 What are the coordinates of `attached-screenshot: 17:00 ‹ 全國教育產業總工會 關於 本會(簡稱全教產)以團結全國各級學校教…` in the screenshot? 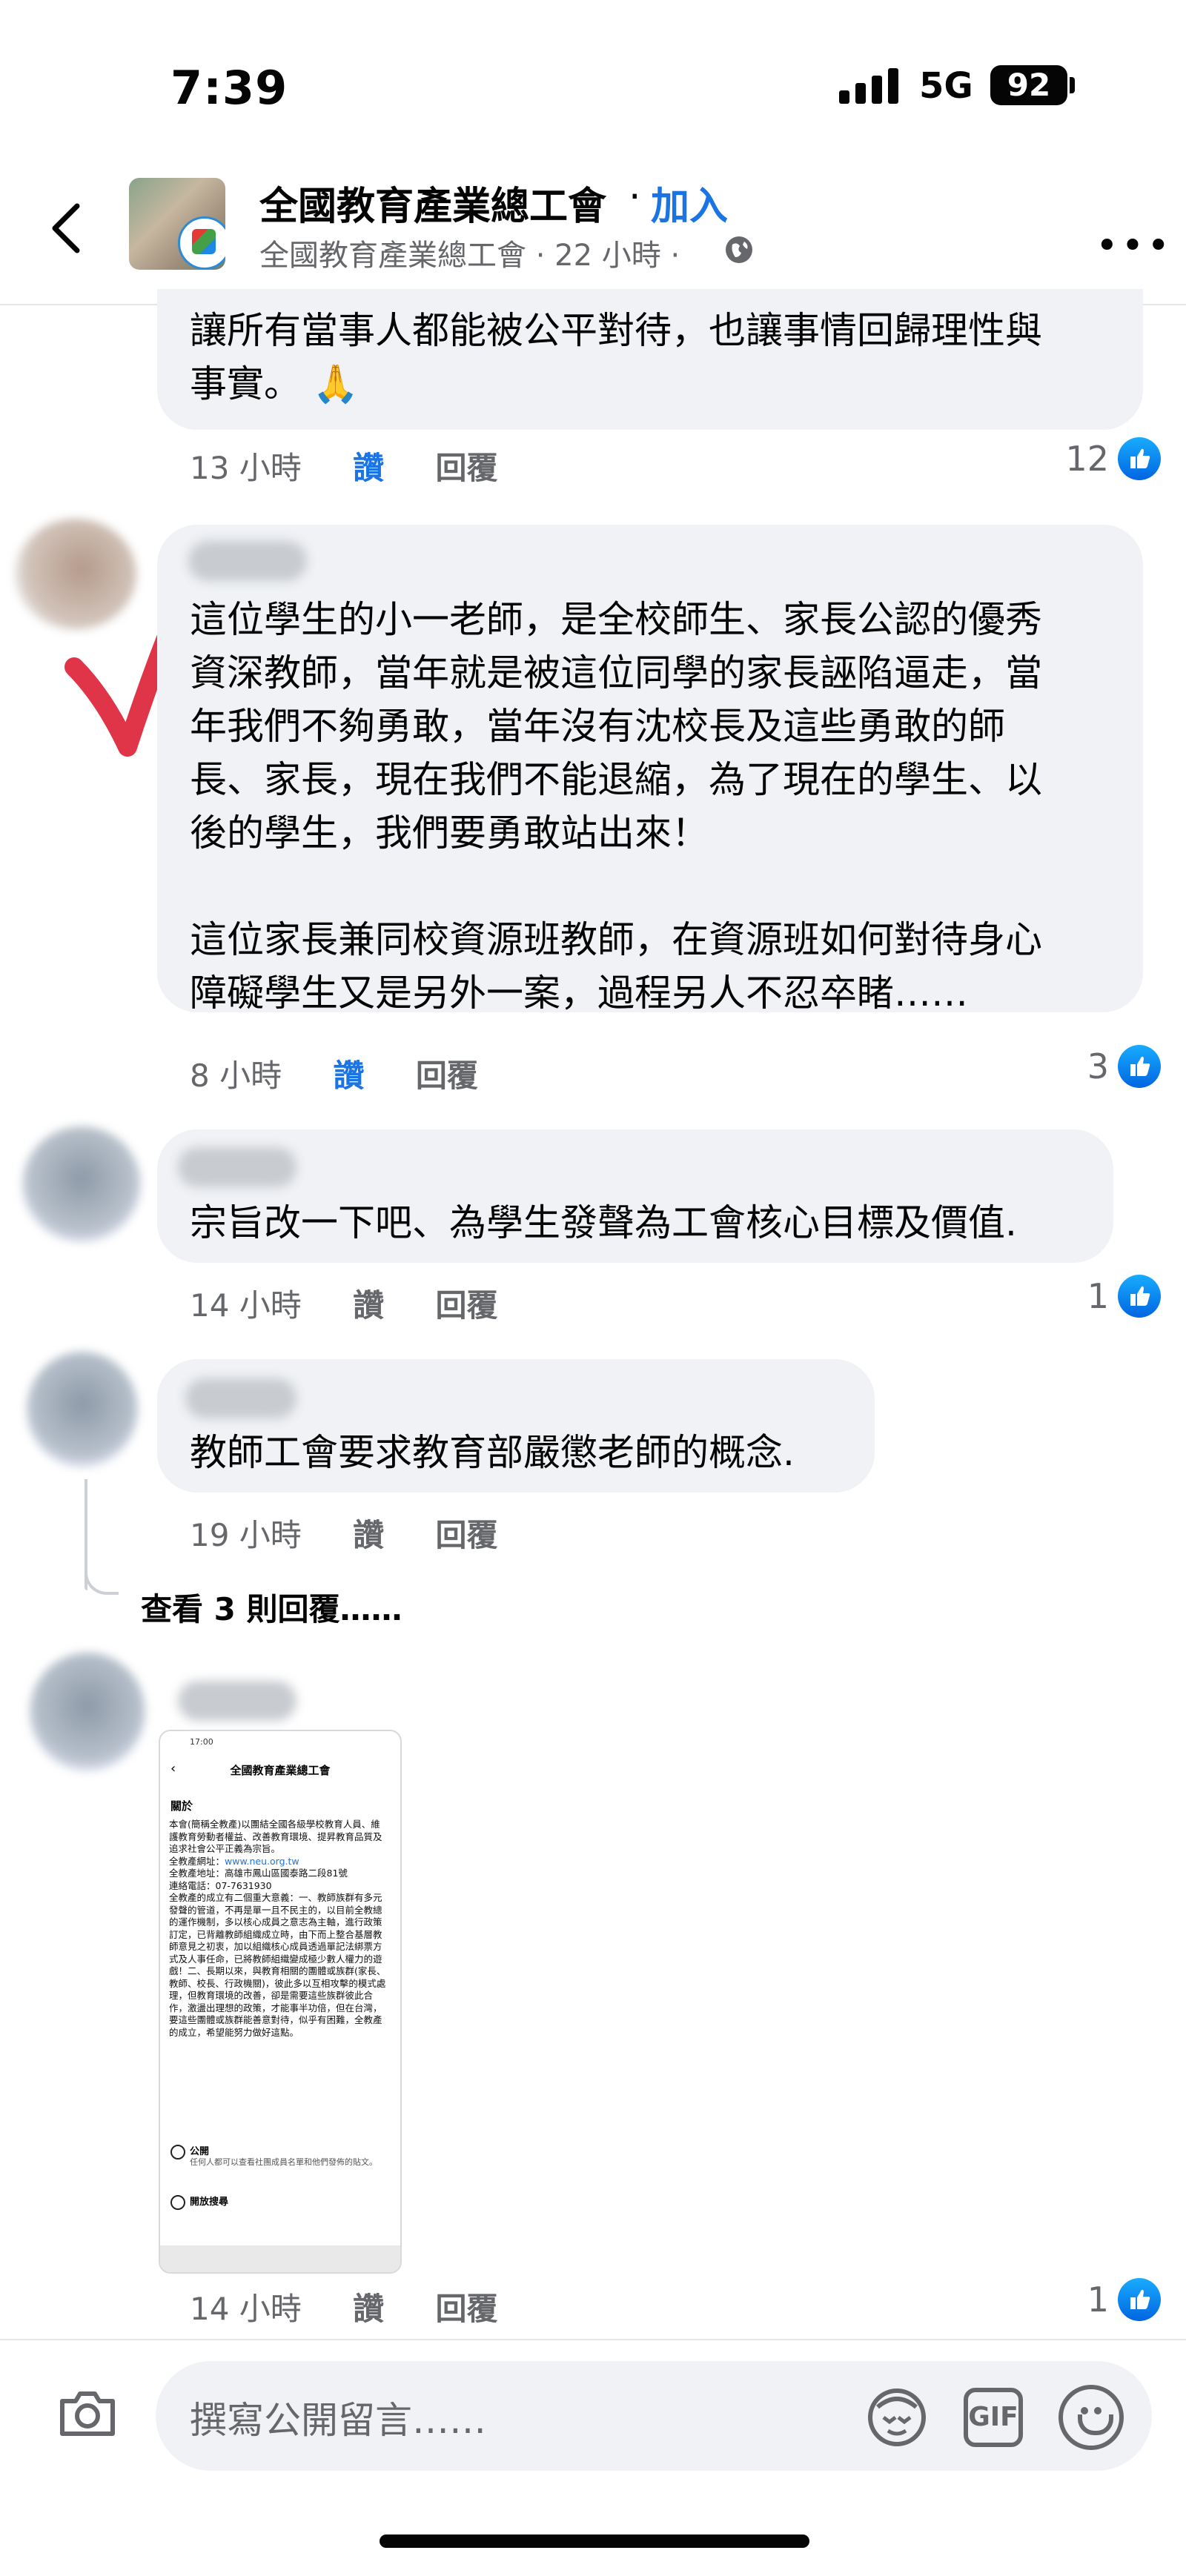 It's located at (280, 2002).